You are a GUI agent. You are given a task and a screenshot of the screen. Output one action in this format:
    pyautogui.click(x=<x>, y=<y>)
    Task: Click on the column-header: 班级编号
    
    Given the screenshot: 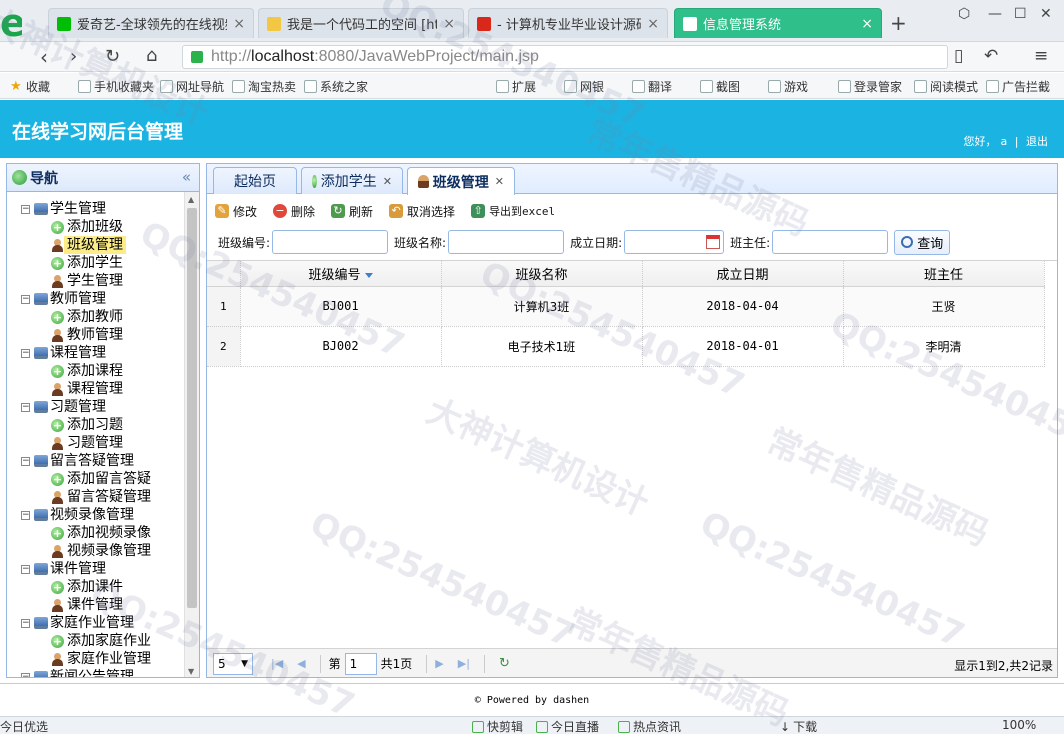 What is the action you would take?
    pyautogui.click(x=341, y=274)
    